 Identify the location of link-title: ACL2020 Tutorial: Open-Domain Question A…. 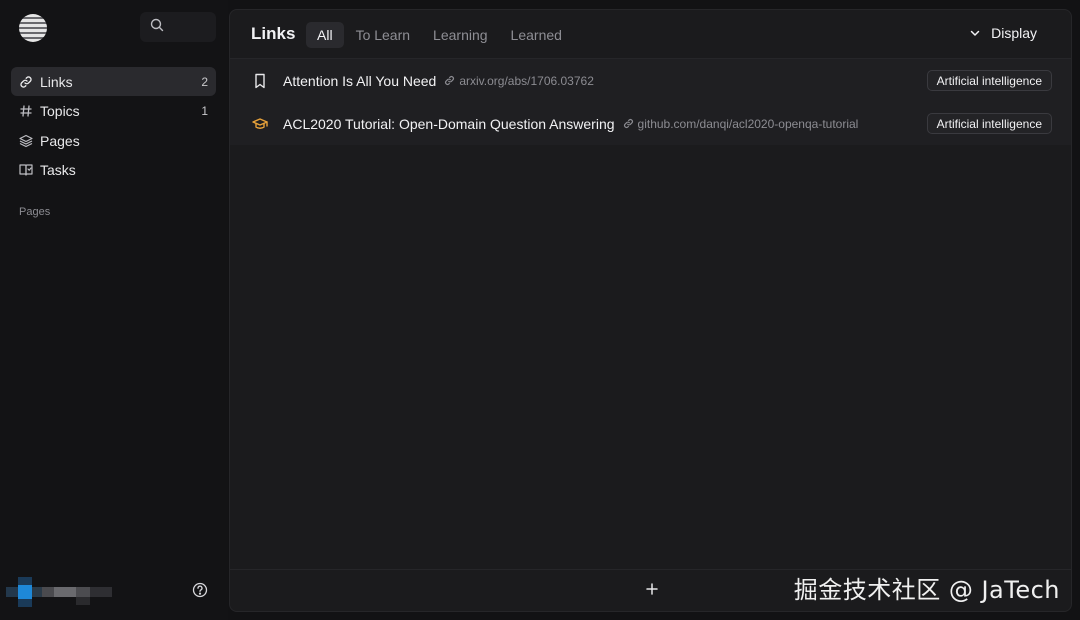
(449, 124).